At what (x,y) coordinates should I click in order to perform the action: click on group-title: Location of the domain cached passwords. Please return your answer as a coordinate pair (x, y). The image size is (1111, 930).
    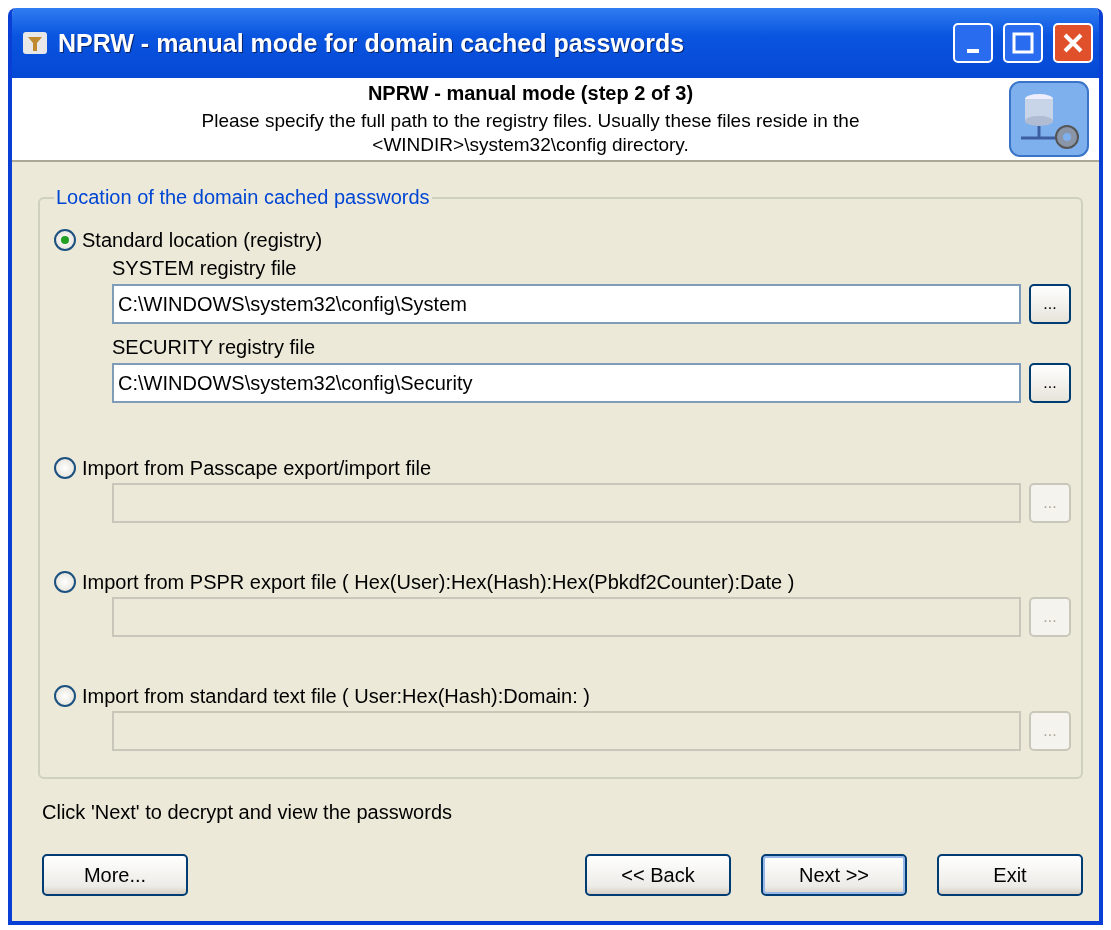
    Looking at the image, I should click on (243, 197).